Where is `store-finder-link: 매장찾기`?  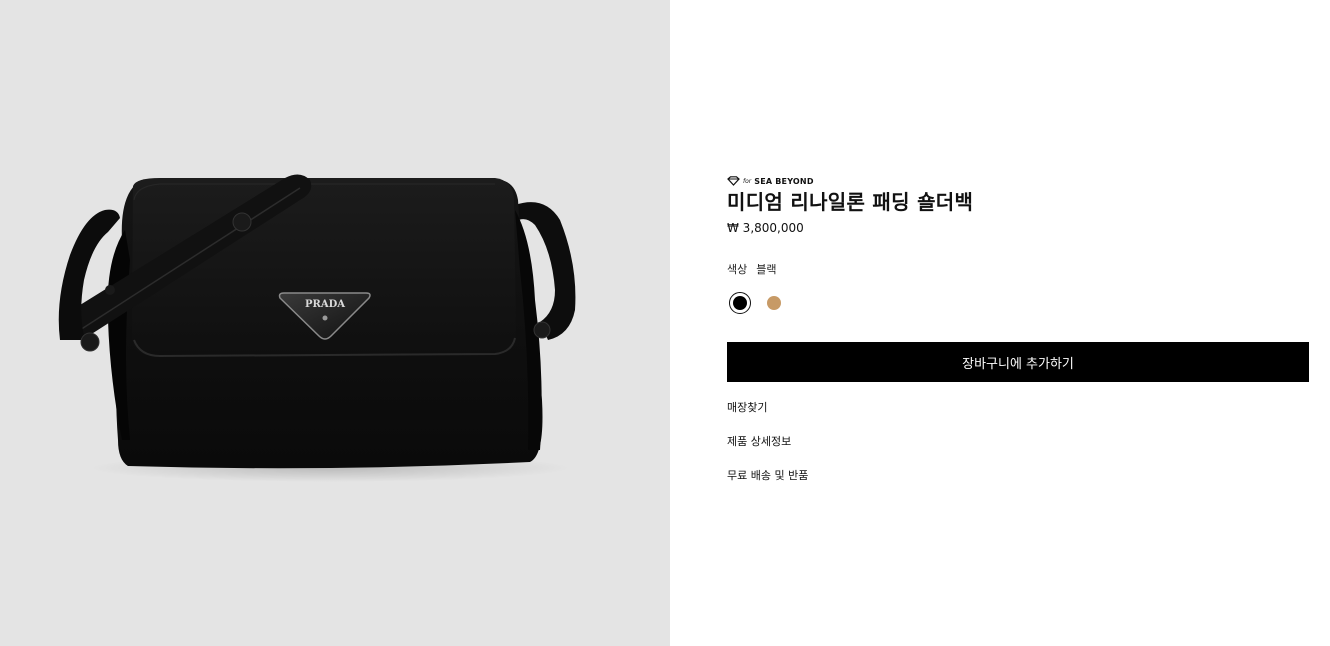
store-finder-link: 매장찾기 is located at coordinates (767, 417).